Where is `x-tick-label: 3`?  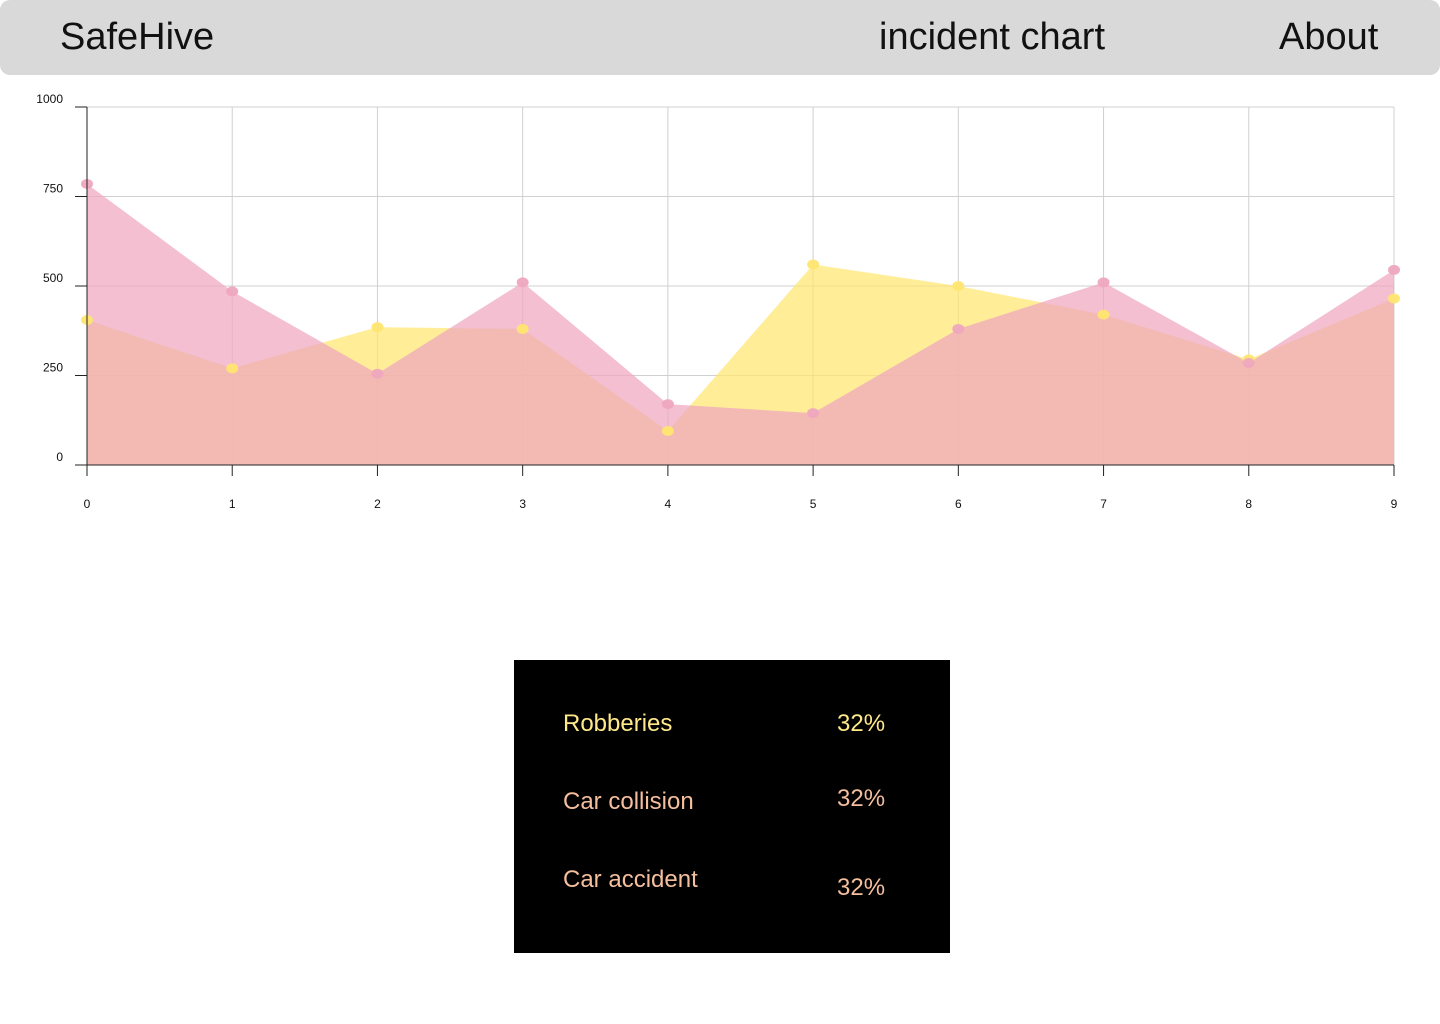
x-tick-label: 3 is located at coordinates (522, 504).